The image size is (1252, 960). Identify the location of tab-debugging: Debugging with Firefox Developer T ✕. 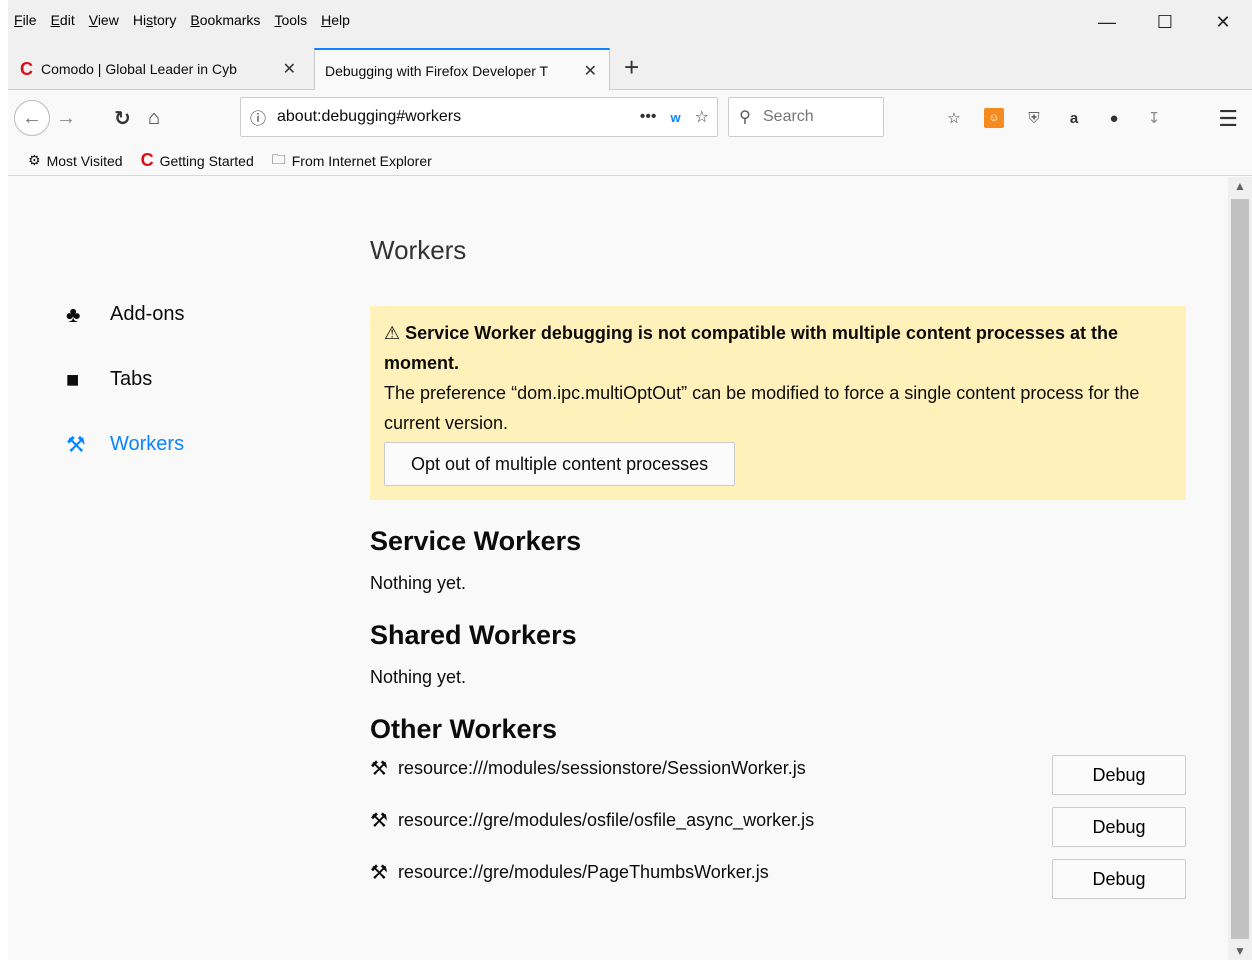
(462, 69).